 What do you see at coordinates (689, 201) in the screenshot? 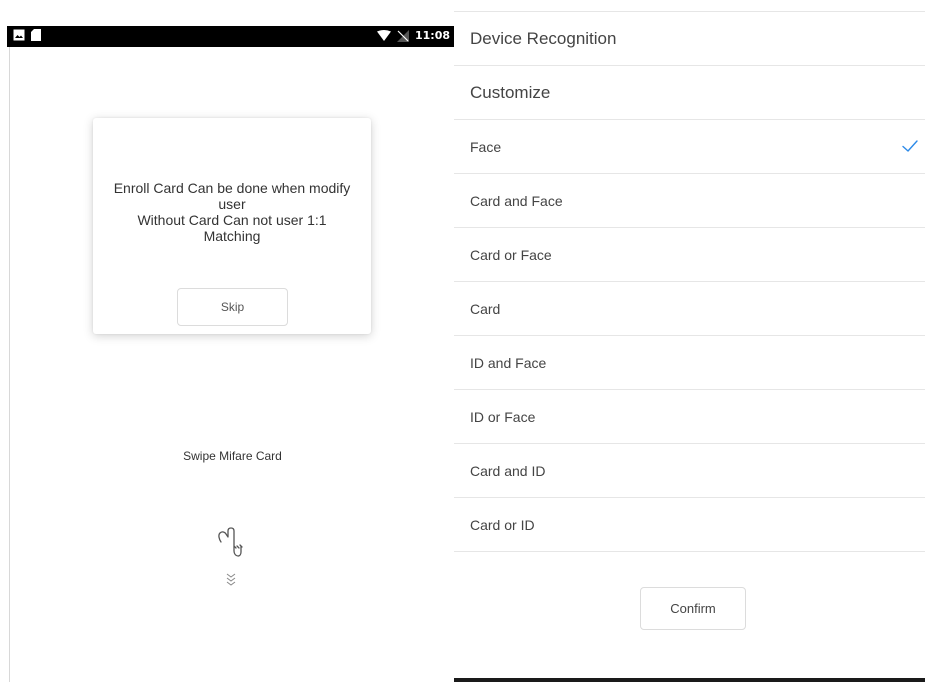
I see `option-card-and-face: Card and Face` at bounding box center [689, 201].